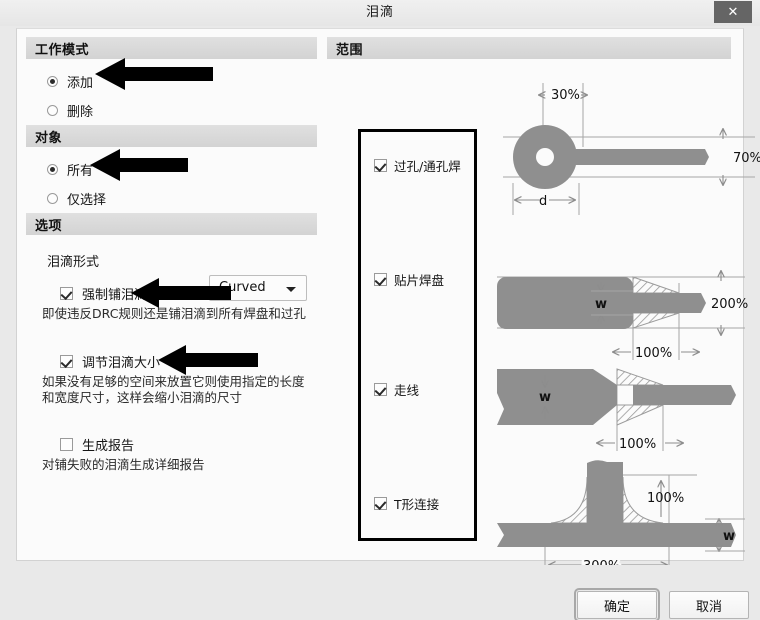 This screenshot has width=760, height=620. I want to click on via-bottom-label: d, so click(543, 201).